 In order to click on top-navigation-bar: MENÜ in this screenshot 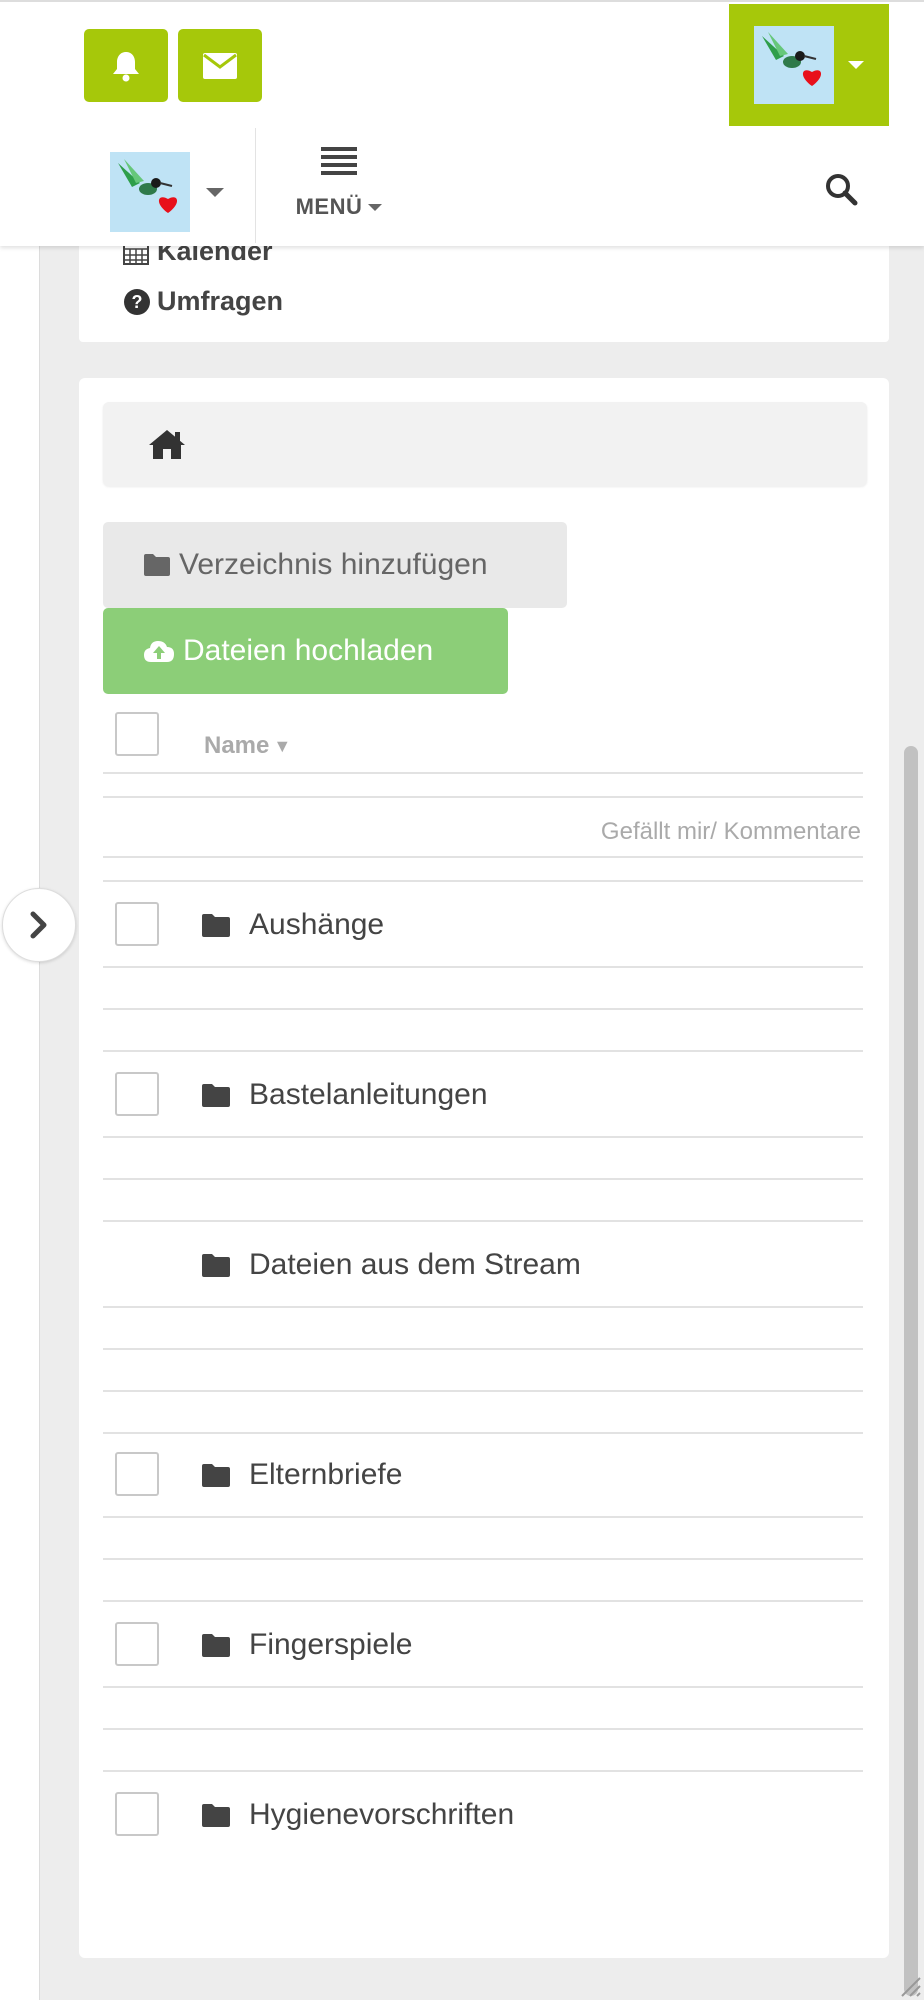, I will do `click(462, 123)`.